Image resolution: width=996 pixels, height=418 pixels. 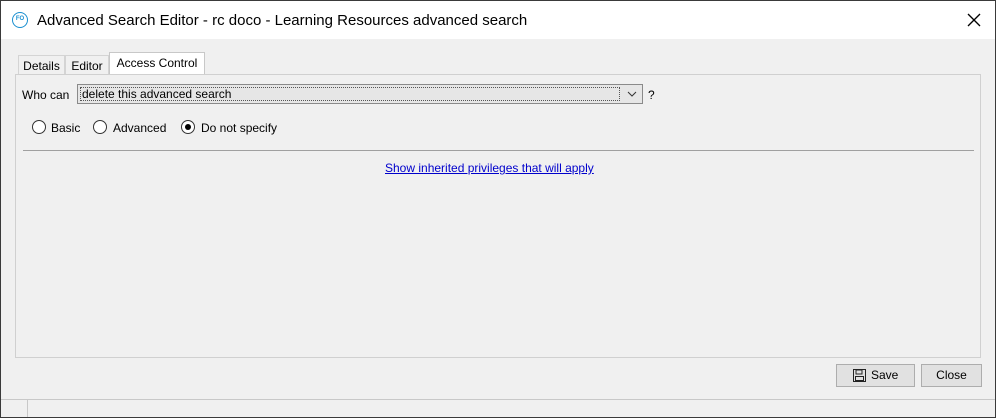 I want to click on radio-do-not-specify, so click(x=188, y=127).